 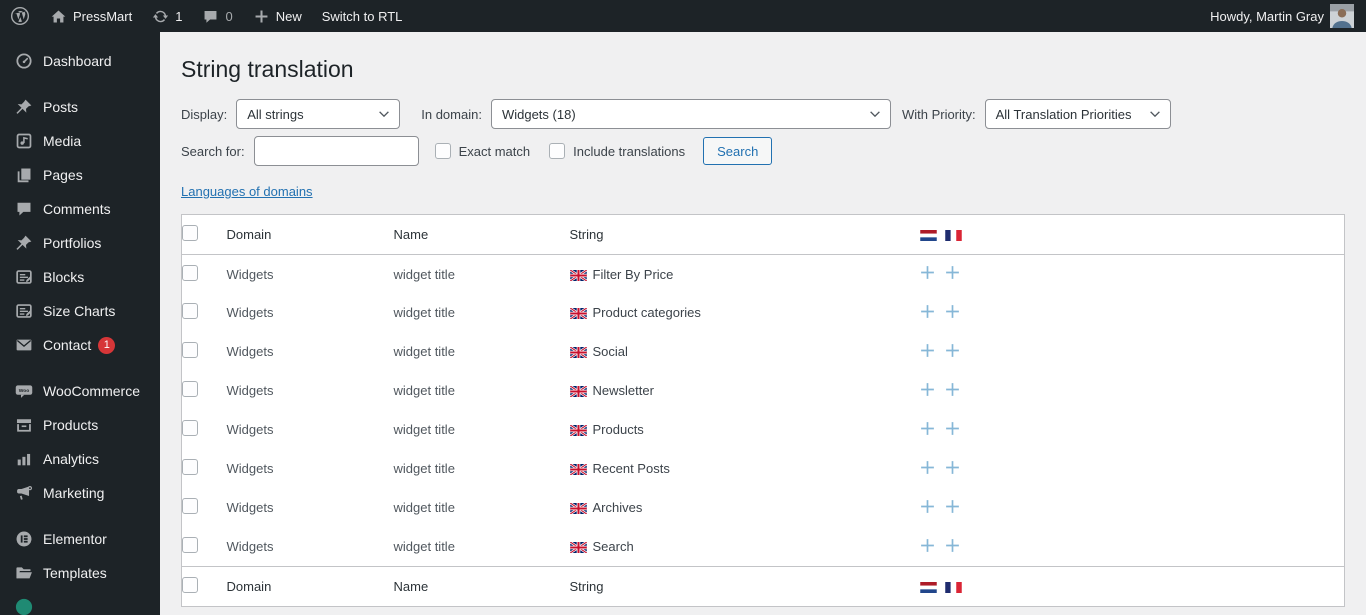 I want to click on string-row: Widgets widget title Search, so click(x=763, y=546).